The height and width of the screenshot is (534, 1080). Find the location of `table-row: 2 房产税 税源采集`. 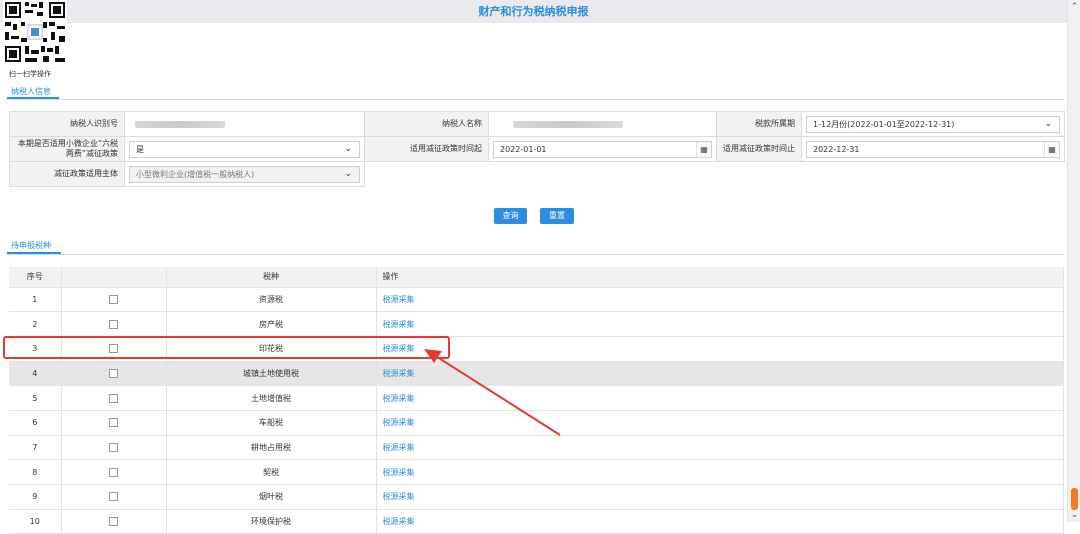

table-row: 2 房产税 税源采集 is located at coordinates (536, 324).